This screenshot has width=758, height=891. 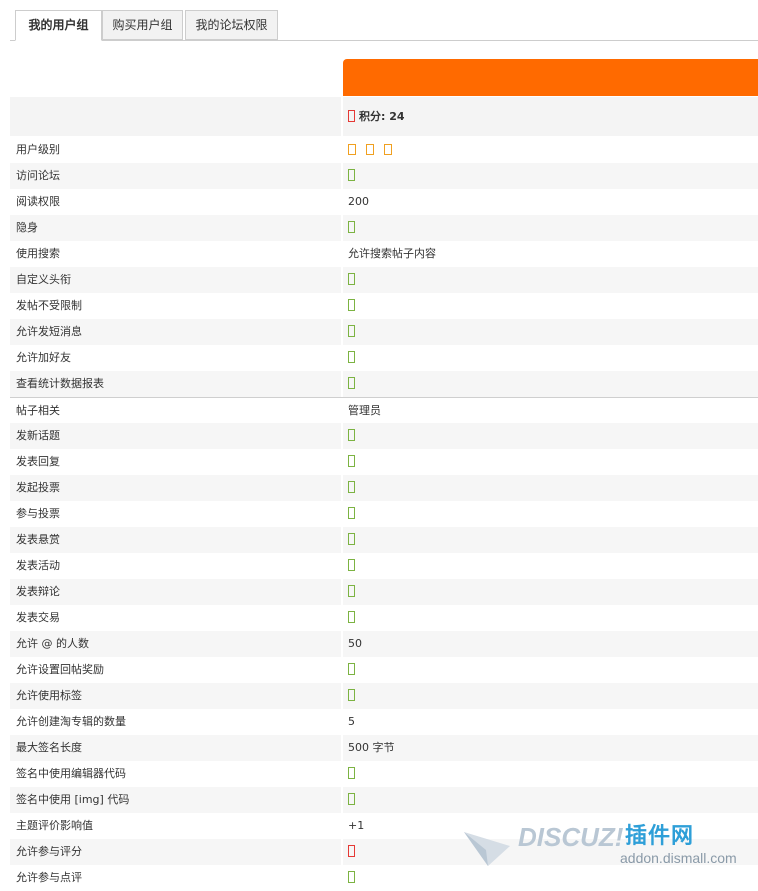 What do you see at coordinates (231, 25) in the screenshot?
I see `tab-forum-permissions: 我的论坛权限` at bounding box center [231, 25].